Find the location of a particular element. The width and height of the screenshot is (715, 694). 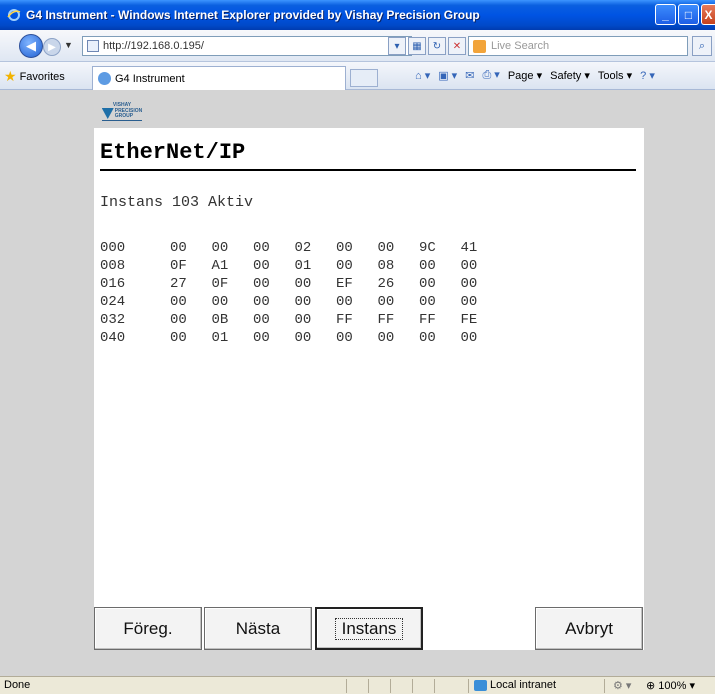

search-placeholder: Live Search is located at coordinates (520, 46).